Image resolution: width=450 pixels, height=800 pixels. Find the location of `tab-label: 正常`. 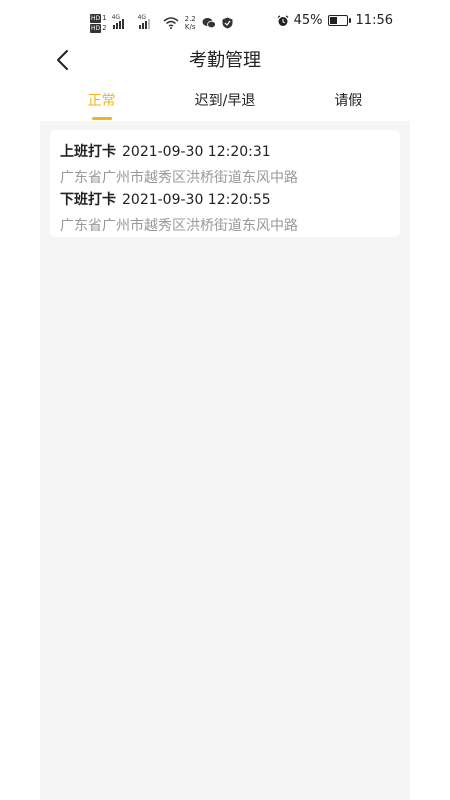

tab-label: 正常 is located at coordinates (101, 101).